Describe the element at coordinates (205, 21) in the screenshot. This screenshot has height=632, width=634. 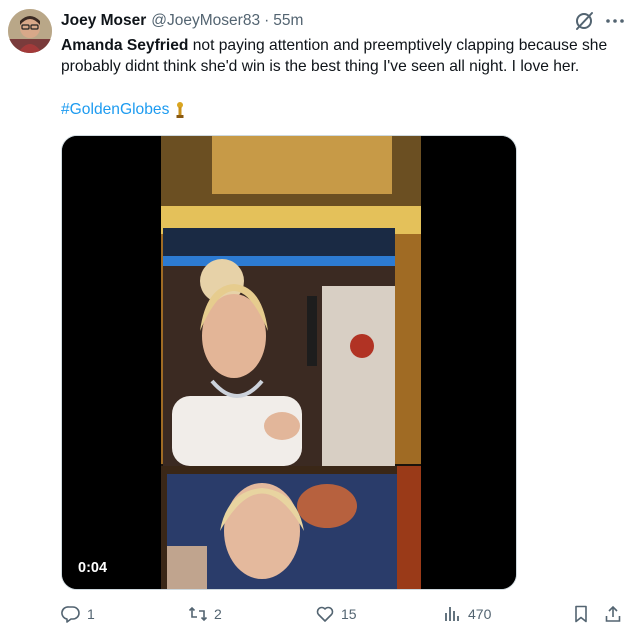
I see `author-handle: @JoeyMoser83` at that location.